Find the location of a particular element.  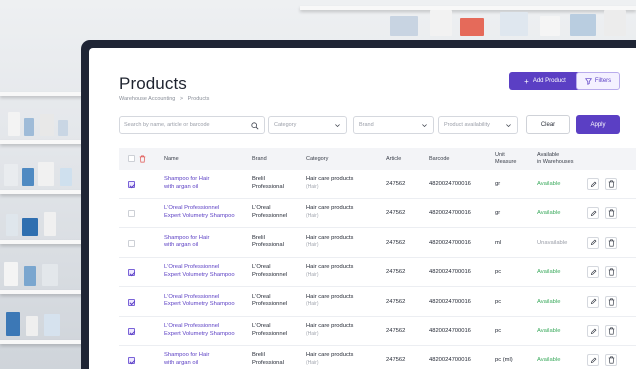

clear-button: Clear is located at coordinates (548, 124).